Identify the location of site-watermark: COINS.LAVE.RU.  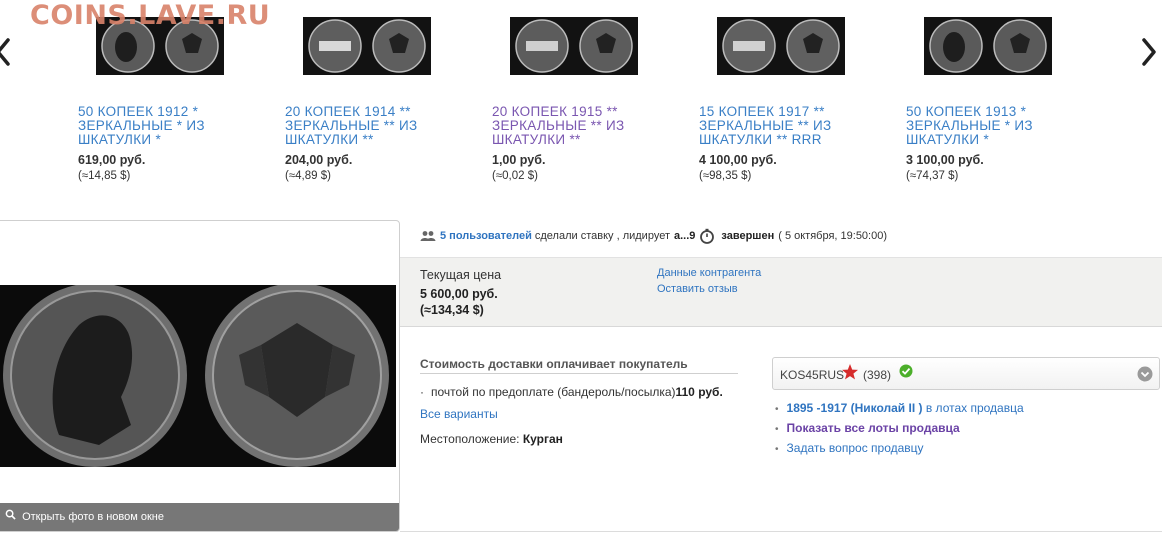
(150, 15).